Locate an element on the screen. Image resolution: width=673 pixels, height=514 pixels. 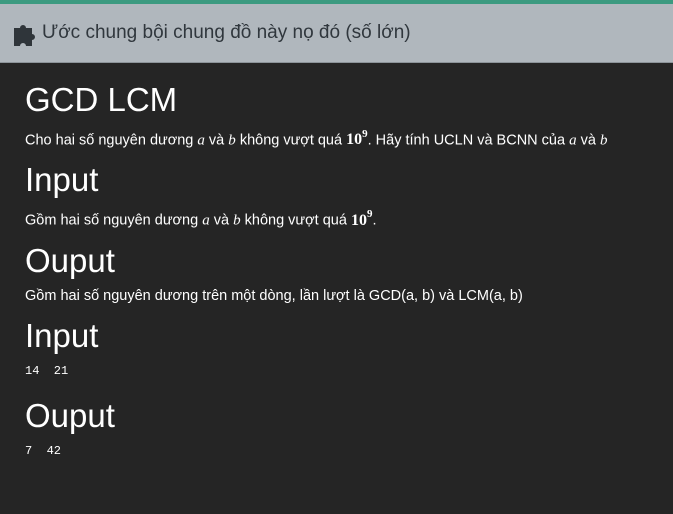
problem-heading: GCD LCM is located at coordinates (101, 99).